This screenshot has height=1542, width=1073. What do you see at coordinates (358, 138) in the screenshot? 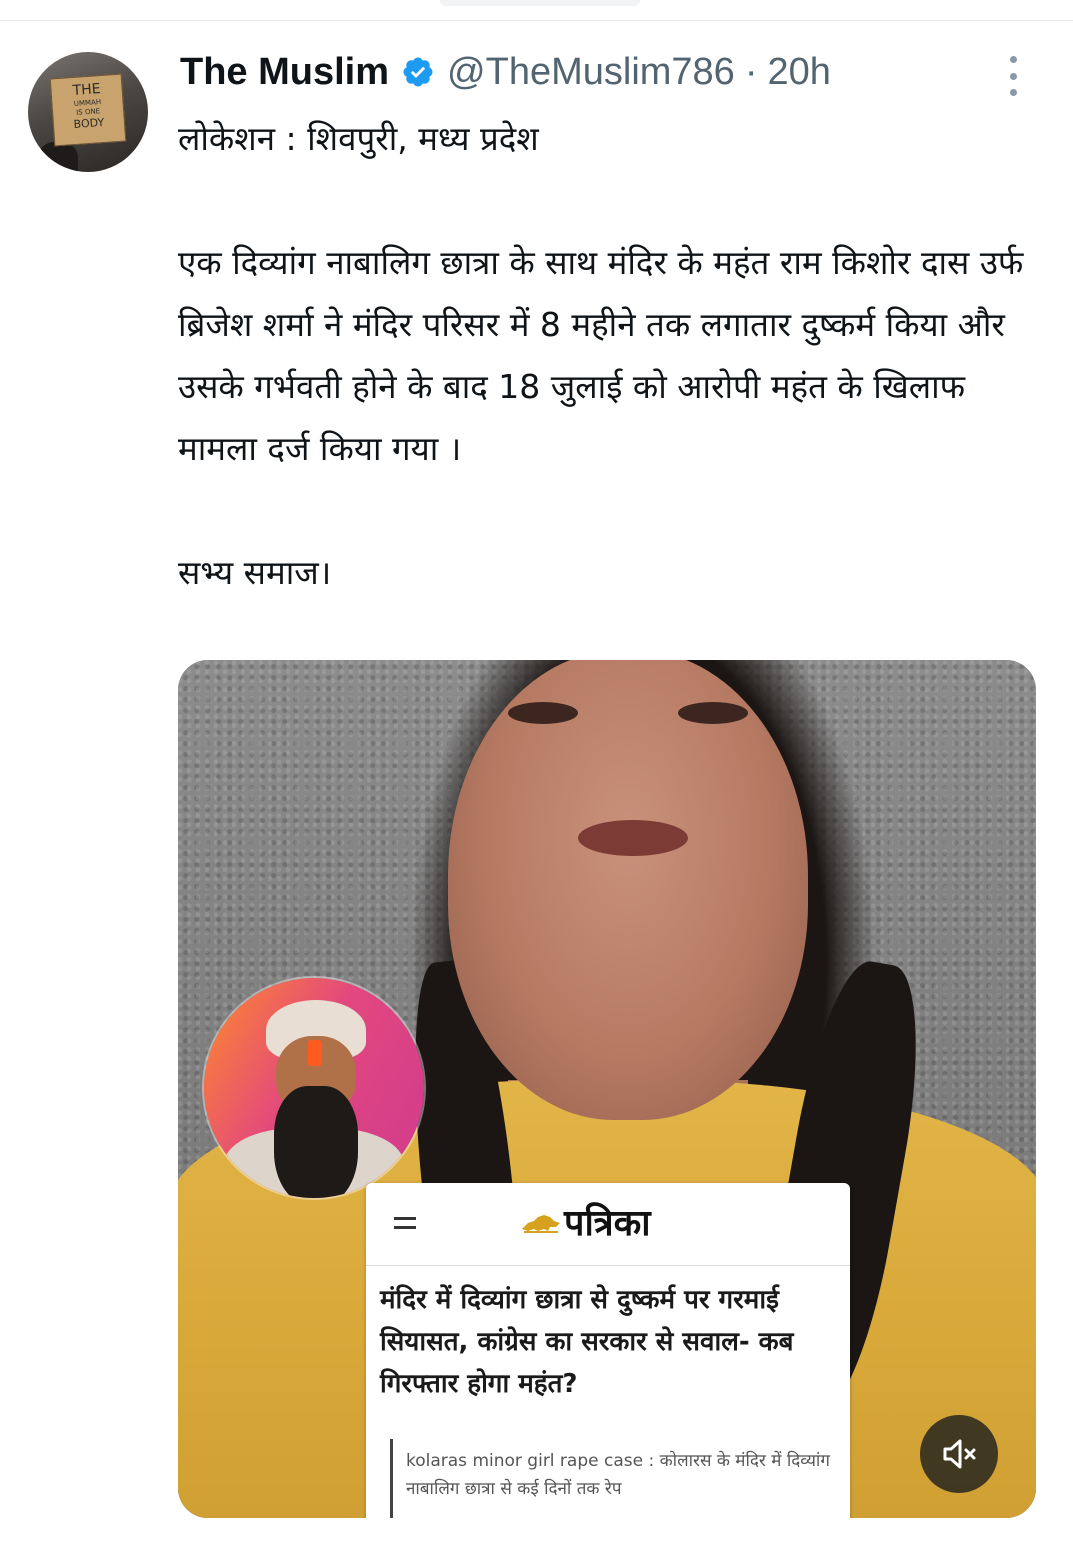
I see `location-line: लोकेशन : शिवपुरी, मध्य प्रदेश` at bounding box center [358, 138].